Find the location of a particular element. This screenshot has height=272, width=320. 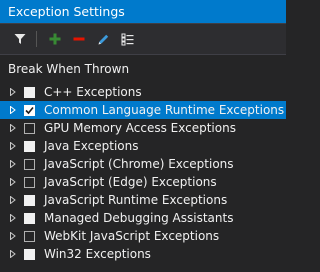

exception-category-label: Win32 Exceptions is located at coordinates (97, 254).